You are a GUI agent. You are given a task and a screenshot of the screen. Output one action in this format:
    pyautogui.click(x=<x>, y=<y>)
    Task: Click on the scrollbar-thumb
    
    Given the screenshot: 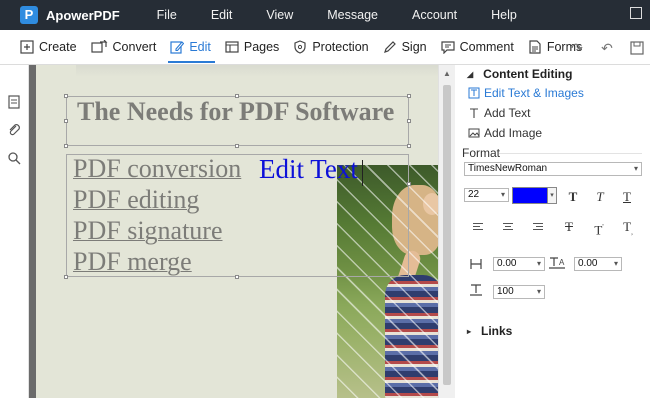 What is the action you would take?
    pyautogui.click(x=447, y=235)
    